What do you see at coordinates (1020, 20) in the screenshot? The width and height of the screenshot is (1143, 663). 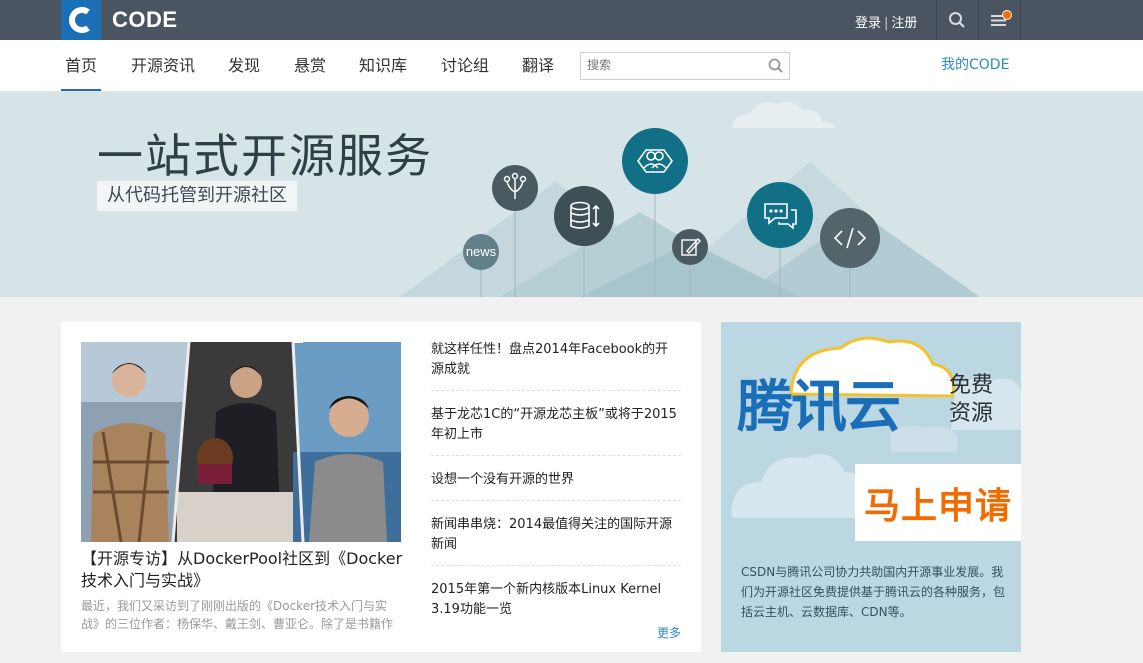 I see `top-divider` at bounding box center [1020, 20].